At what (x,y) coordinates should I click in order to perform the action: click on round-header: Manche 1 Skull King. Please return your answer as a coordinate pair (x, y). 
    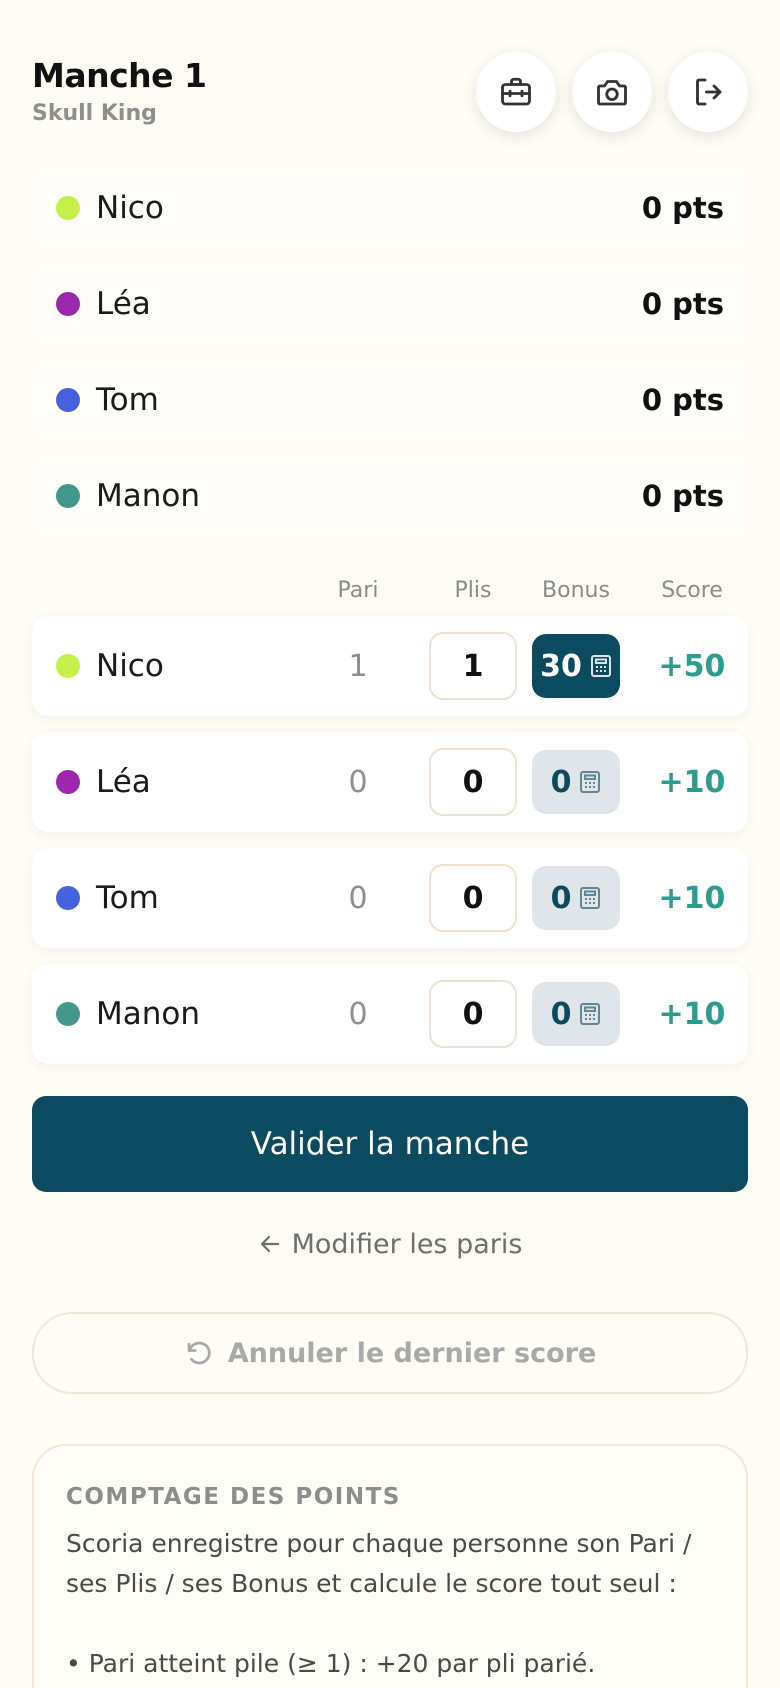
    Looking at the image, I should click on (119, 91).